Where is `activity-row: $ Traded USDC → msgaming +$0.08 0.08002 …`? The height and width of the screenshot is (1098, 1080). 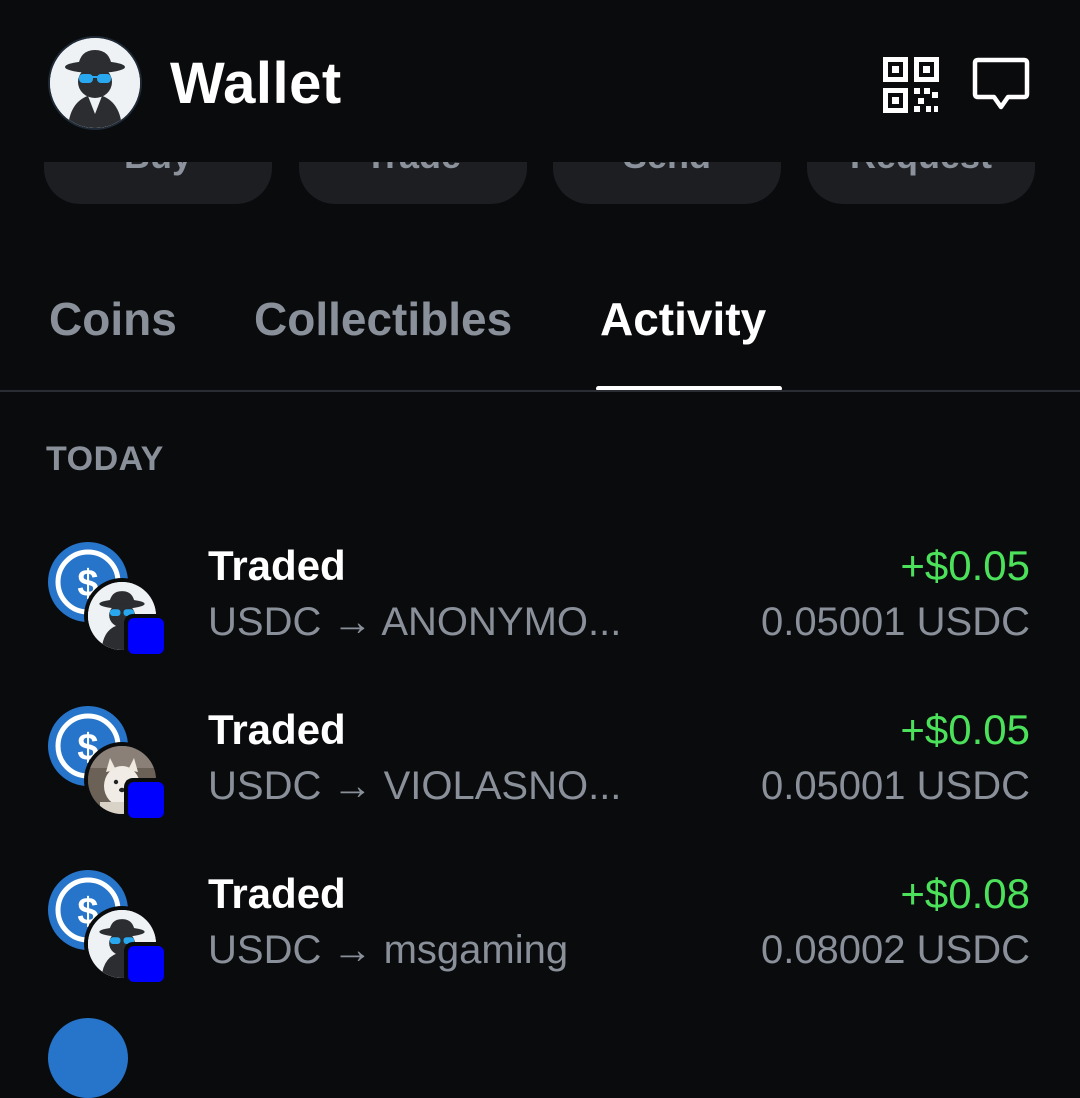 activity-row: $ Traded USDC → msgaming +$0.08 0.08002 … is located at coordinates (540, 940).